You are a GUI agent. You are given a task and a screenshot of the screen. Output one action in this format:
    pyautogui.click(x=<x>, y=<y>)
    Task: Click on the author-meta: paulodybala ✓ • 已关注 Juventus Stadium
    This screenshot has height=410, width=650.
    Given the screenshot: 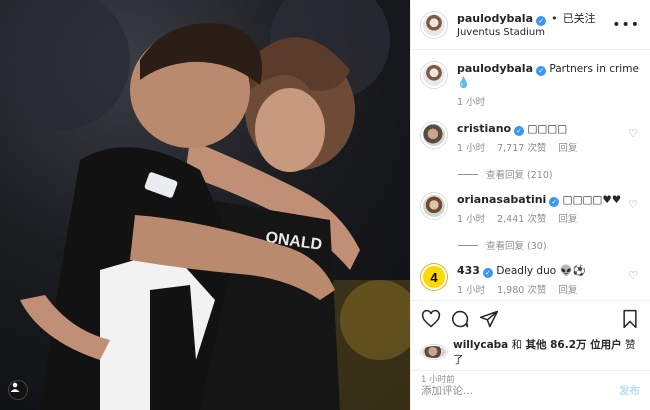 What is the action you would take?
    pyautogui.click(x=526, y=25)
    